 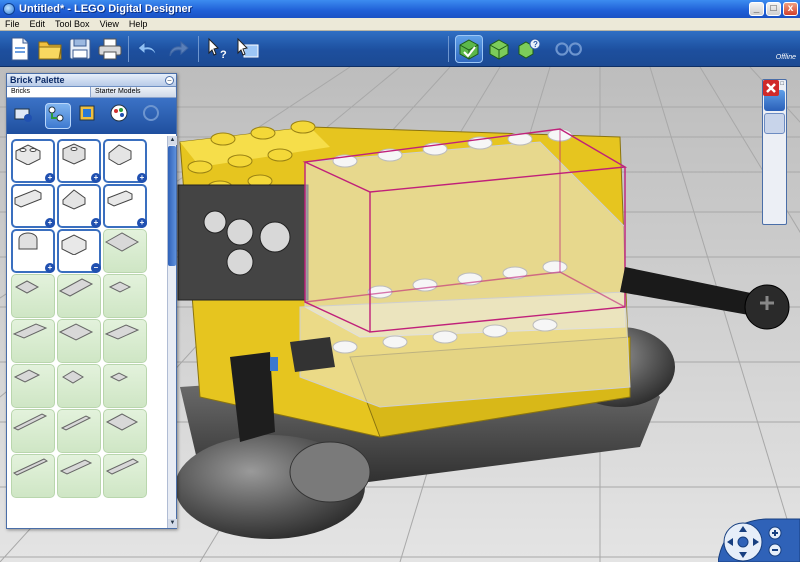 I want to click on category-technic-button, so click(x=58, y=116).